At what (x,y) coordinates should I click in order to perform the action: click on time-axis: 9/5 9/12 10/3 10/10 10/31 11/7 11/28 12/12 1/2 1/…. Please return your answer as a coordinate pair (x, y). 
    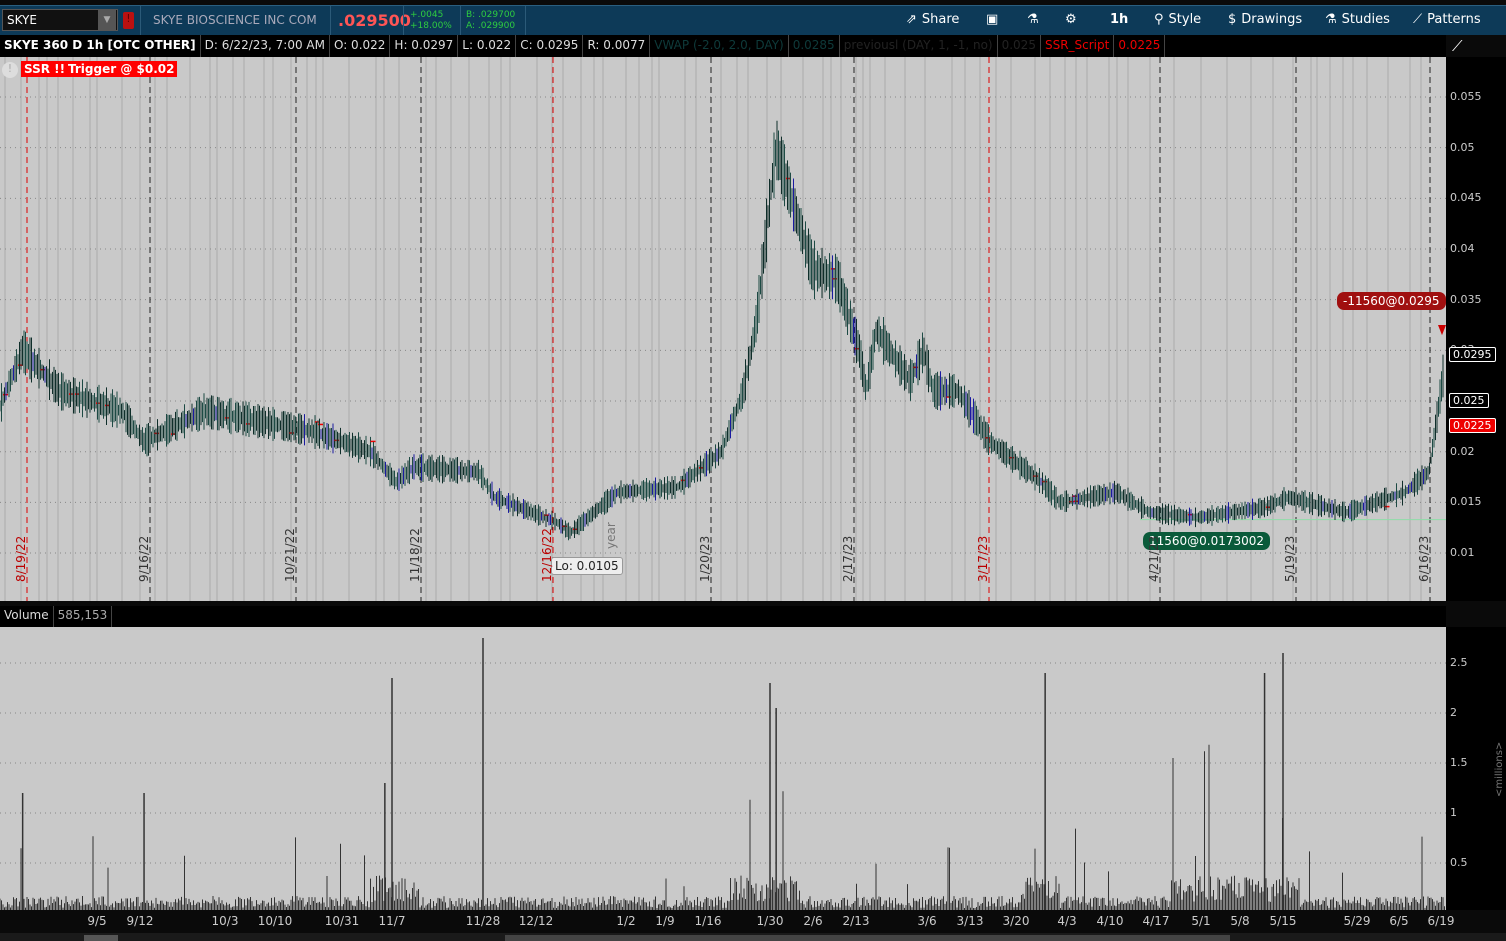
    Looking at the image, I should click on (727, 921).